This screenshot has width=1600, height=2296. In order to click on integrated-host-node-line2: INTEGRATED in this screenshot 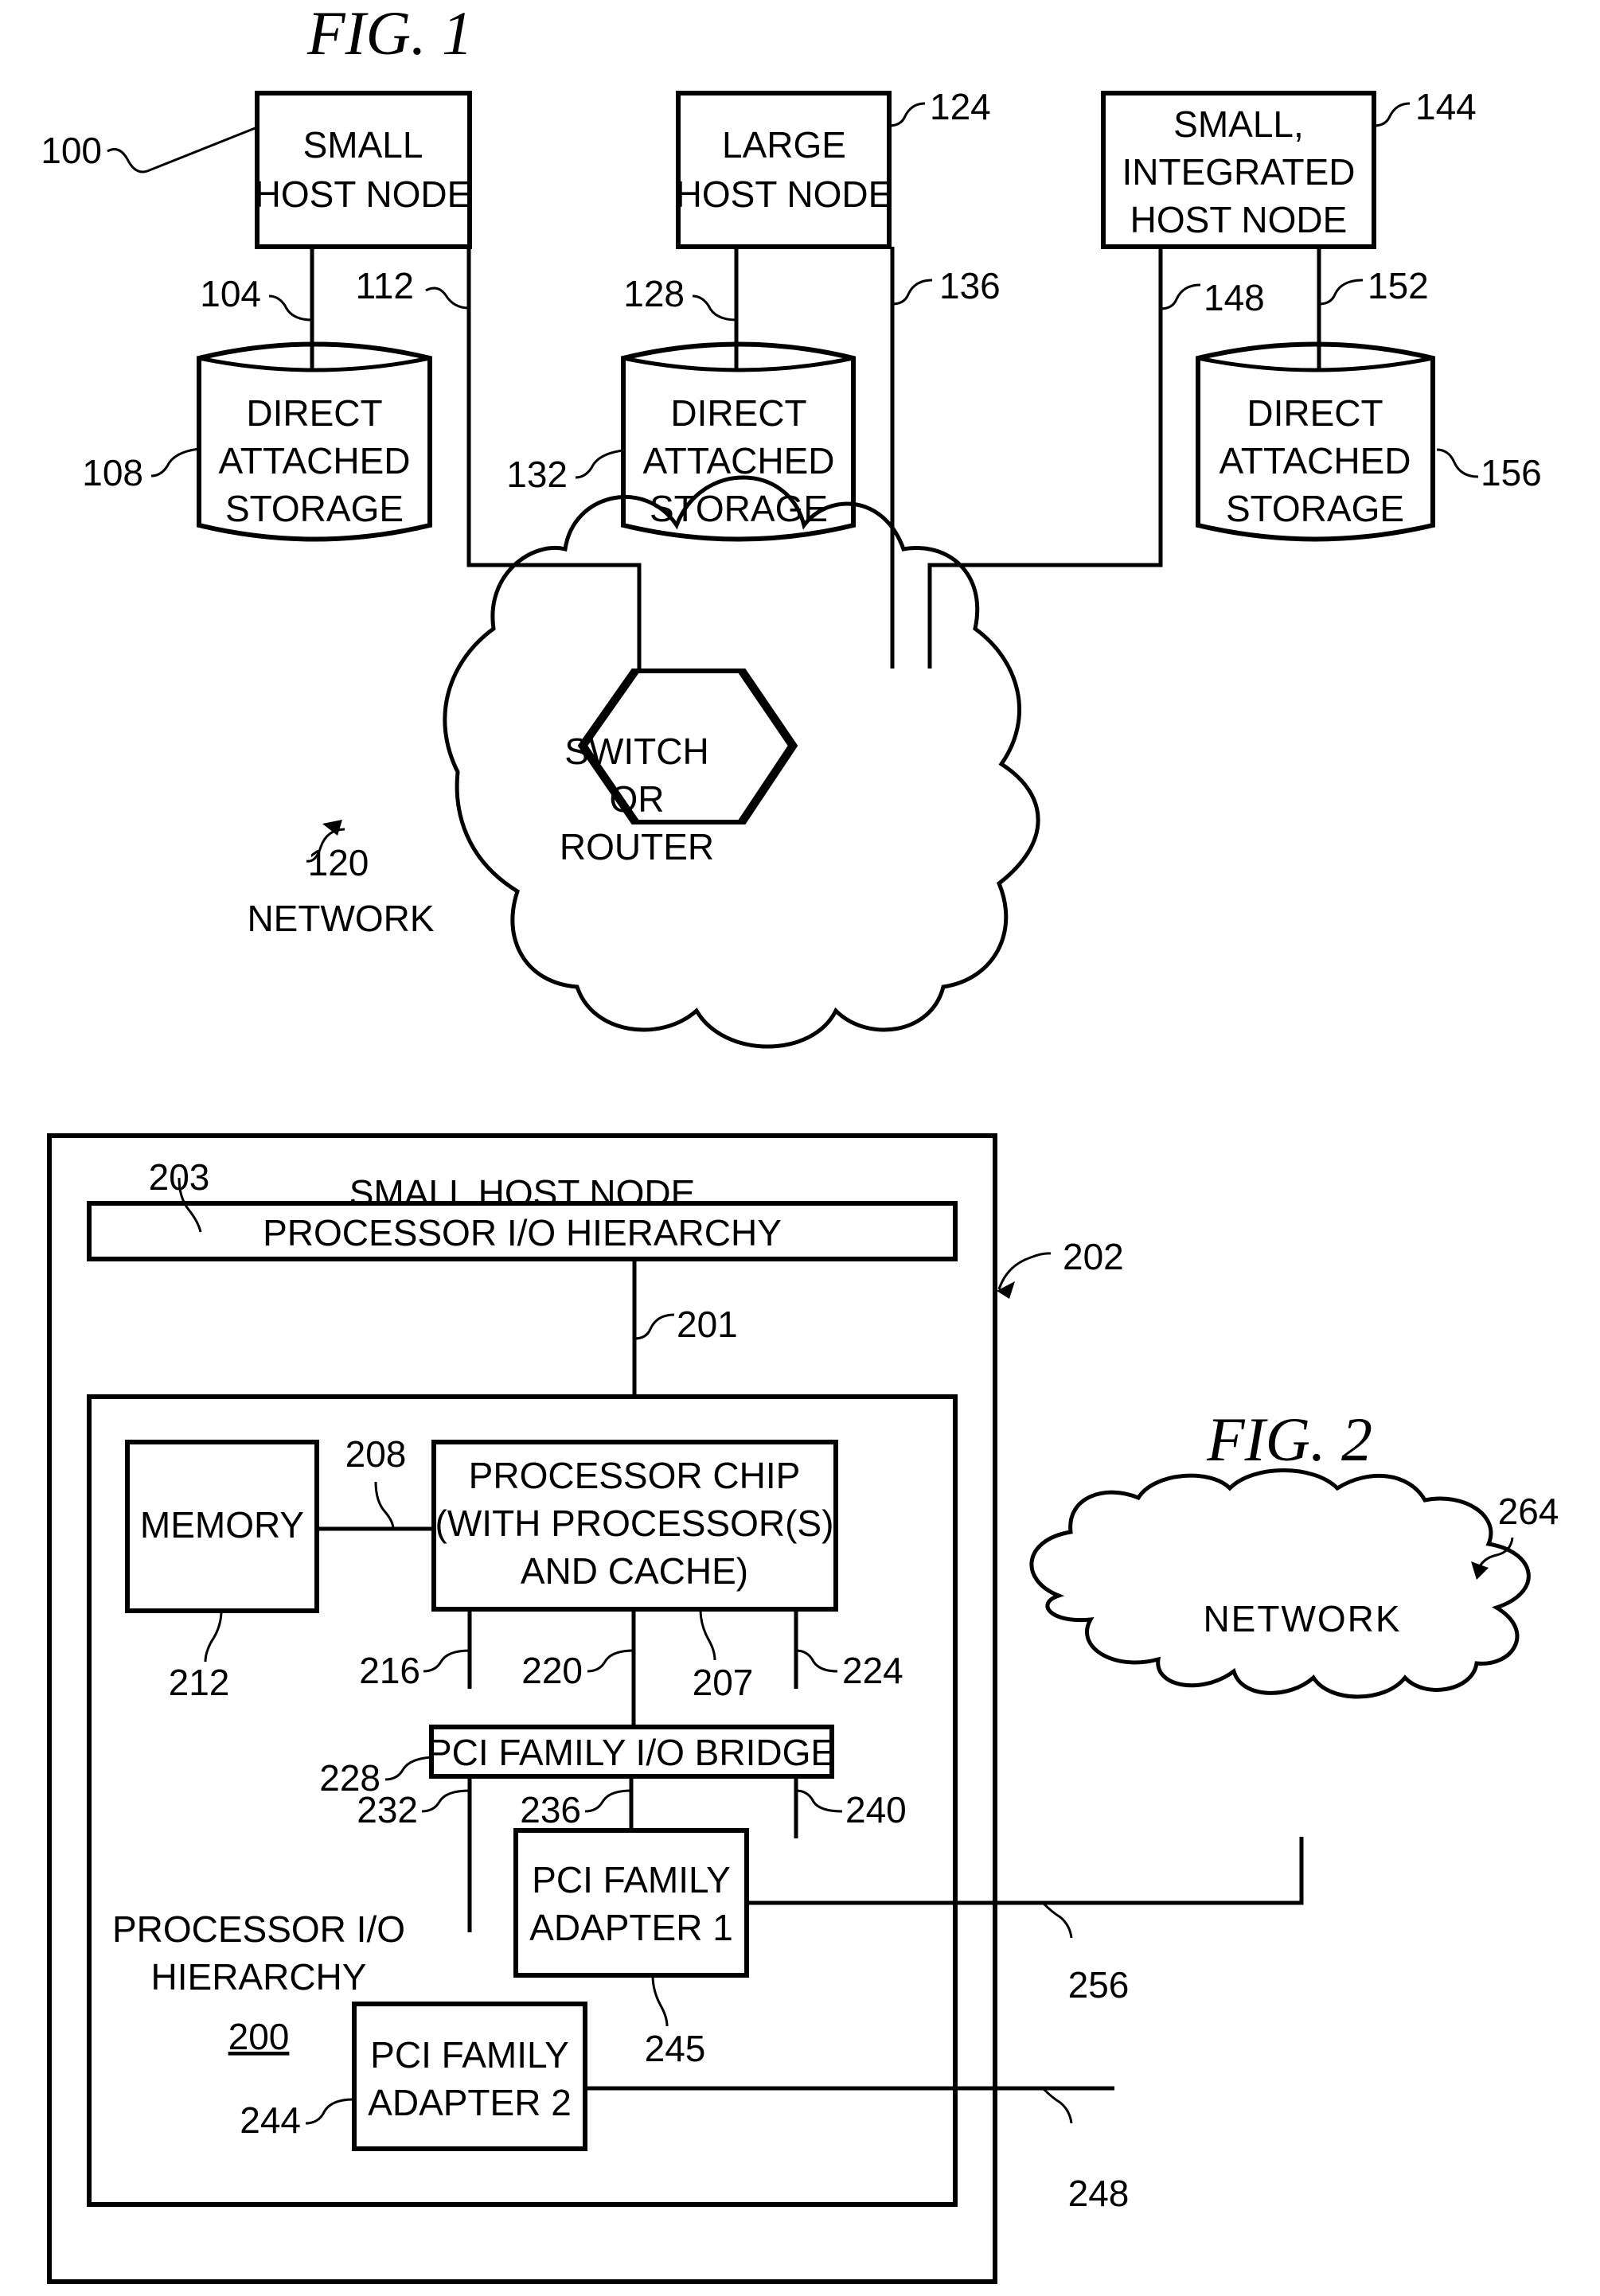, I will do `click(1239, 172)`.